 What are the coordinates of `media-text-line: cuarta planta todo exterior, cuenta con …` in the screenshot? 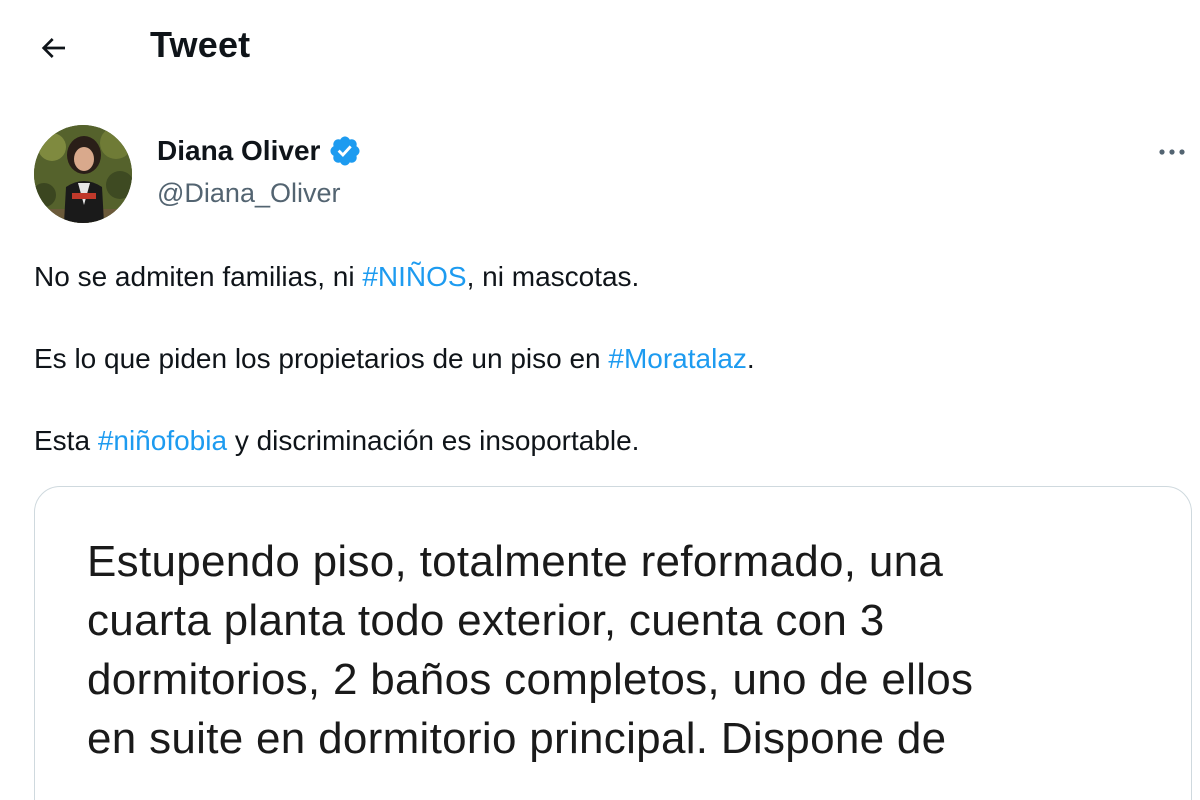 It's located at (486, 620).